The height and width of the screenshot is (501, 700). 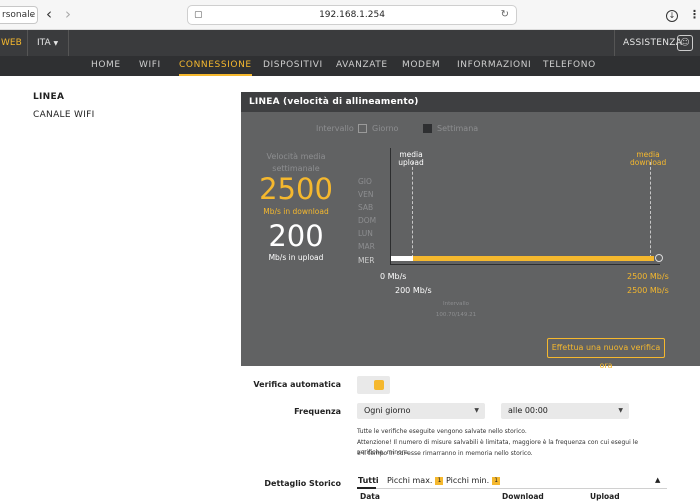 What do you see at coordinates (19, 15) in the screenshot?
I see `profile-selector: rsonale ⌄` at bounding box center [19, 15].